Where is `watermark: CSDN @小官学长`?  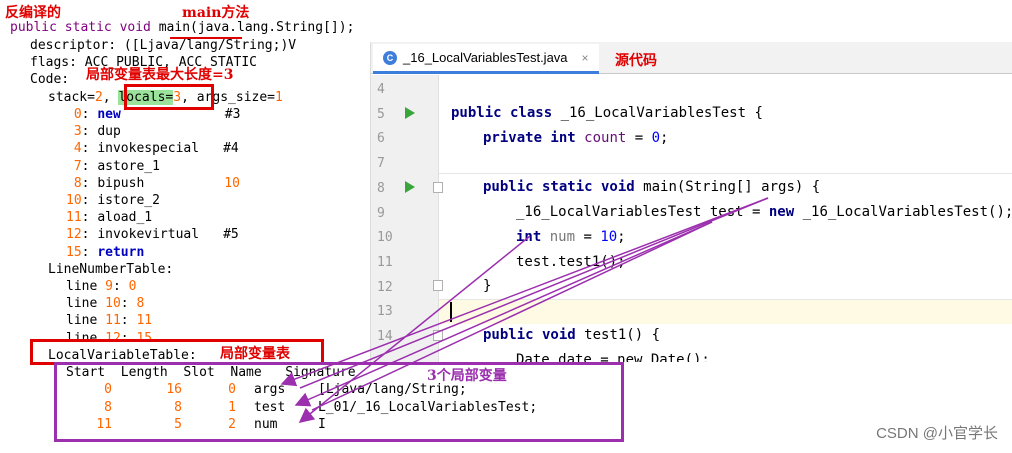 watermark: CSDN @小官学长 is located at coordinates (937, 433).